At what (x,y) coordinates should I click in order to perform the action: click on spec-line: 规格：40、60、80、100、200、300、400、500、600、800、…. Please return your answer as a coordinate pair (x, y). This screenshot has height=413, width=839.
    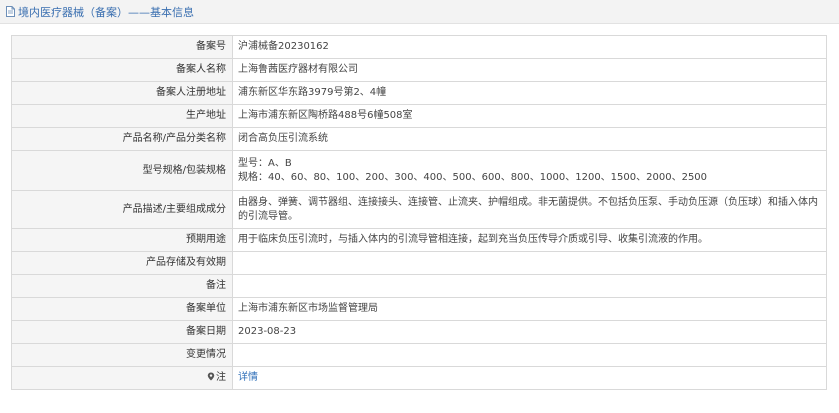
    Looking at the image, I should click on (473, 177).